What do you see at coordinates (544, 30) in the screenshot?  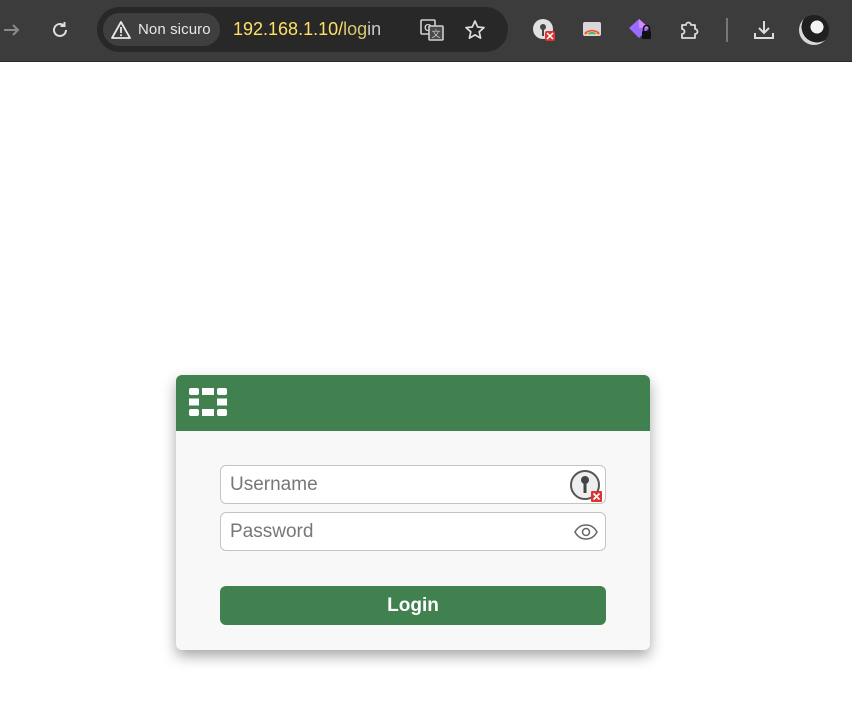 I see `password-manager-extension-icon` at bounding box center [544, 30].